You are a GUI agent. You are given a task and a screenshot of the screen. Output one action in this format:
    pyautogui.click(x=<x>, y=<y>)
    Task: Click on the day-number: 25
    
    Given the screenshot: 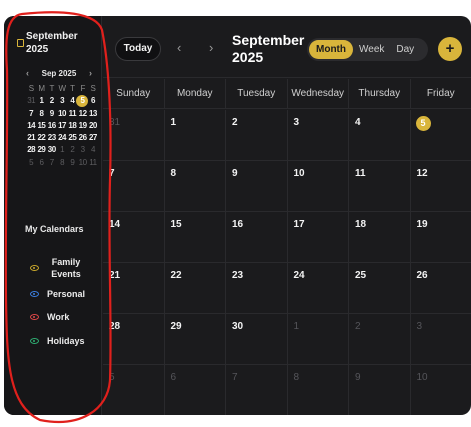 What is the action you would take?
    pyautogui.click(x=361, y=275)
    